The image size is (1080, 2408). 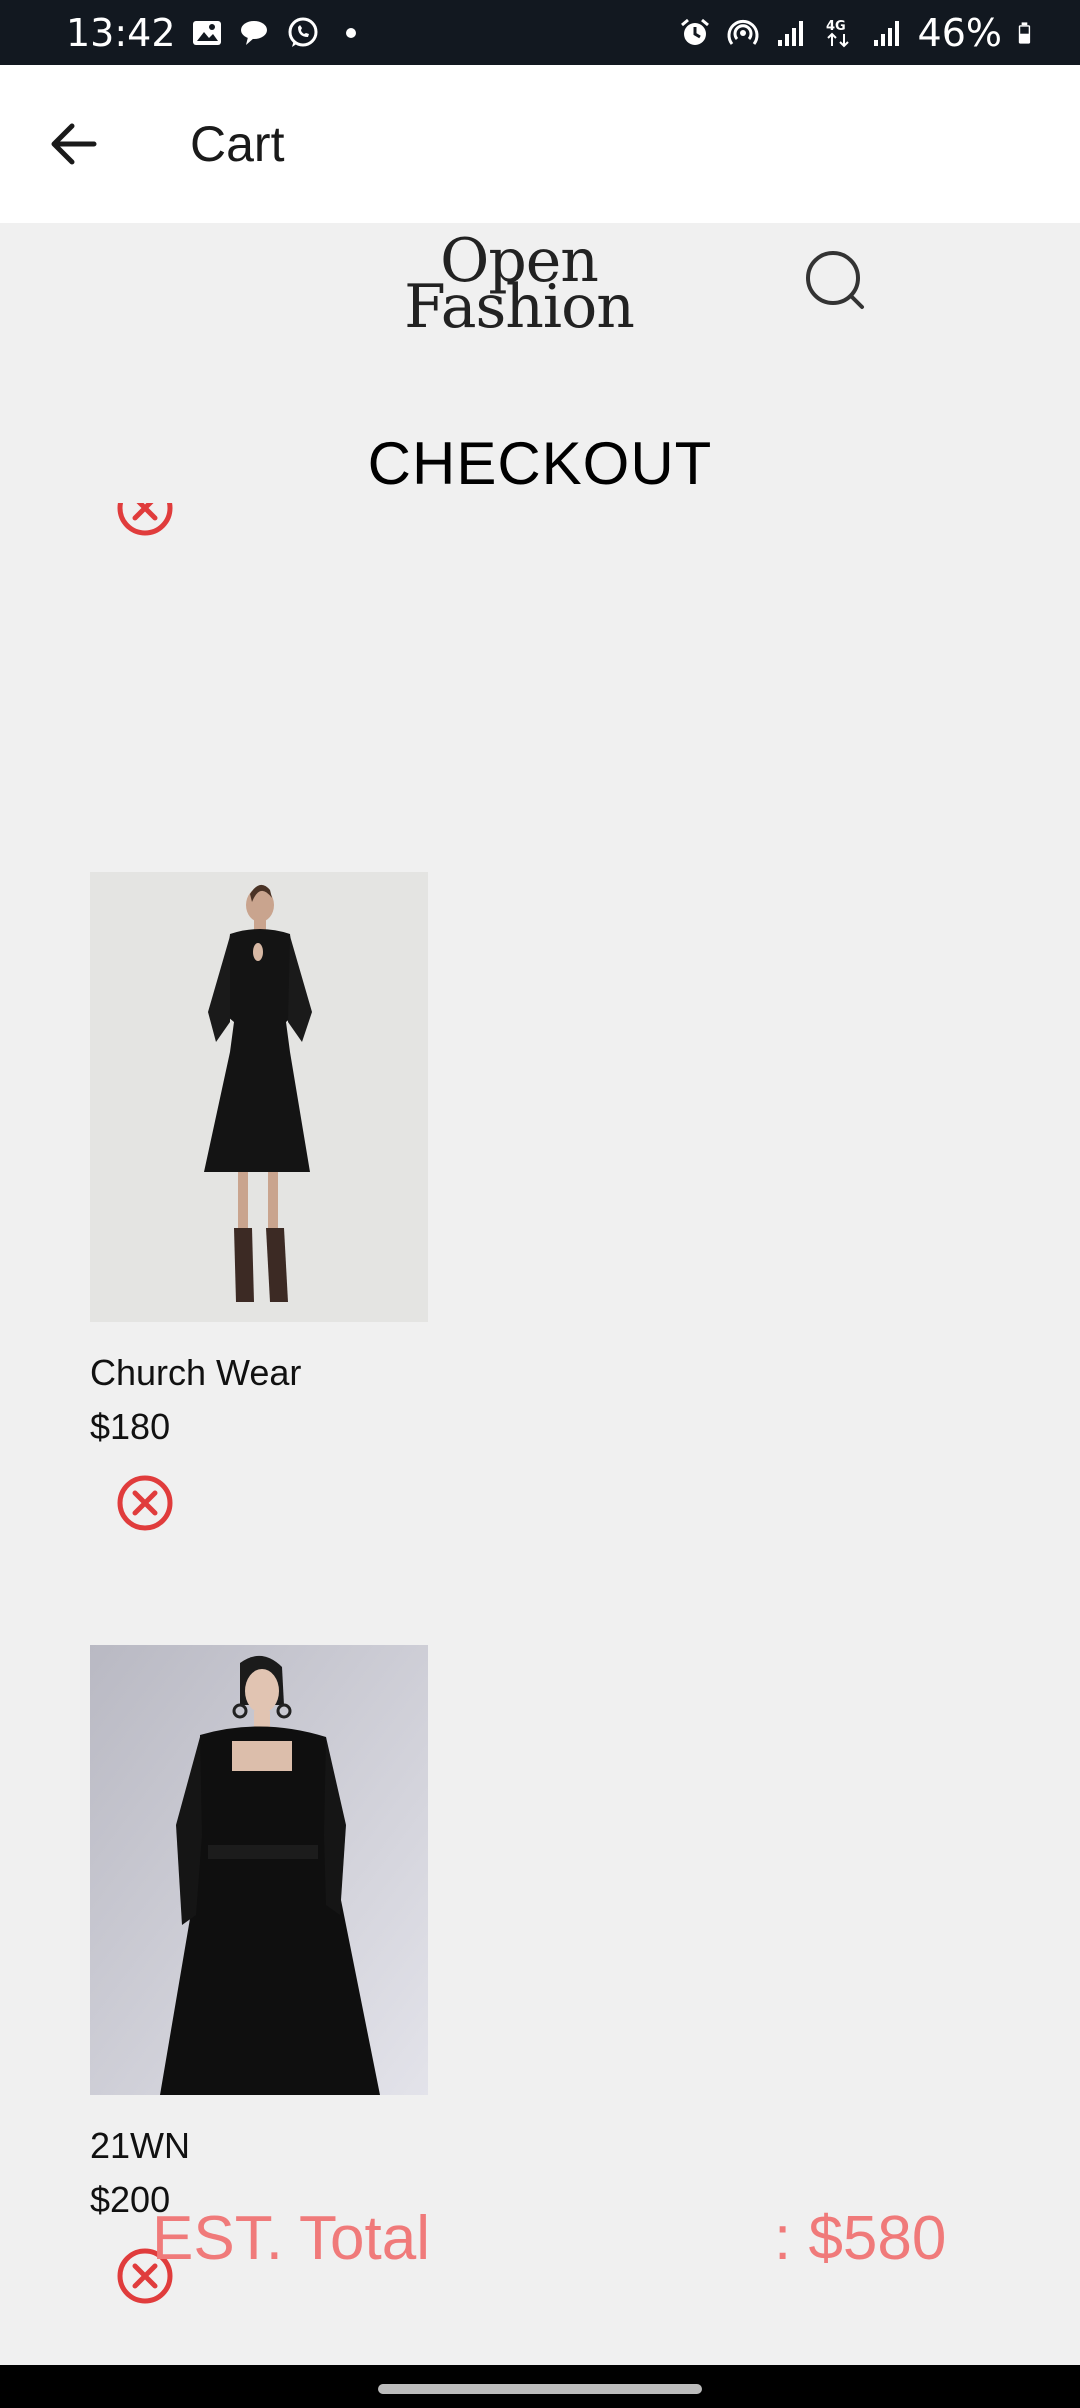 I want to click on search-icon, so click(x=835, y=280).